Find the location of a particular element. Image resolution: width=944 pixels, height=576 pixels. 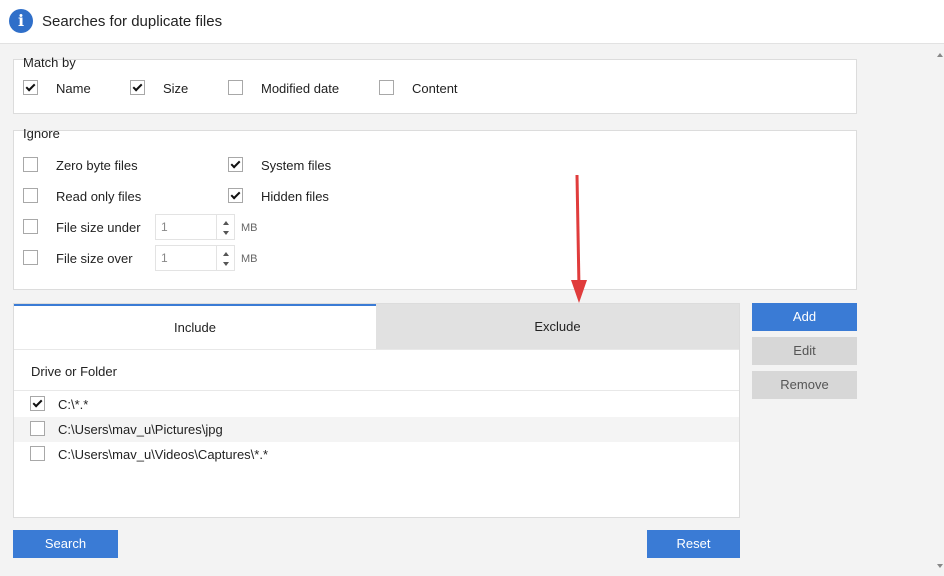

row-path: C:\Users\mav_u\Pictures\jpg is located at coordinates (140, 429).